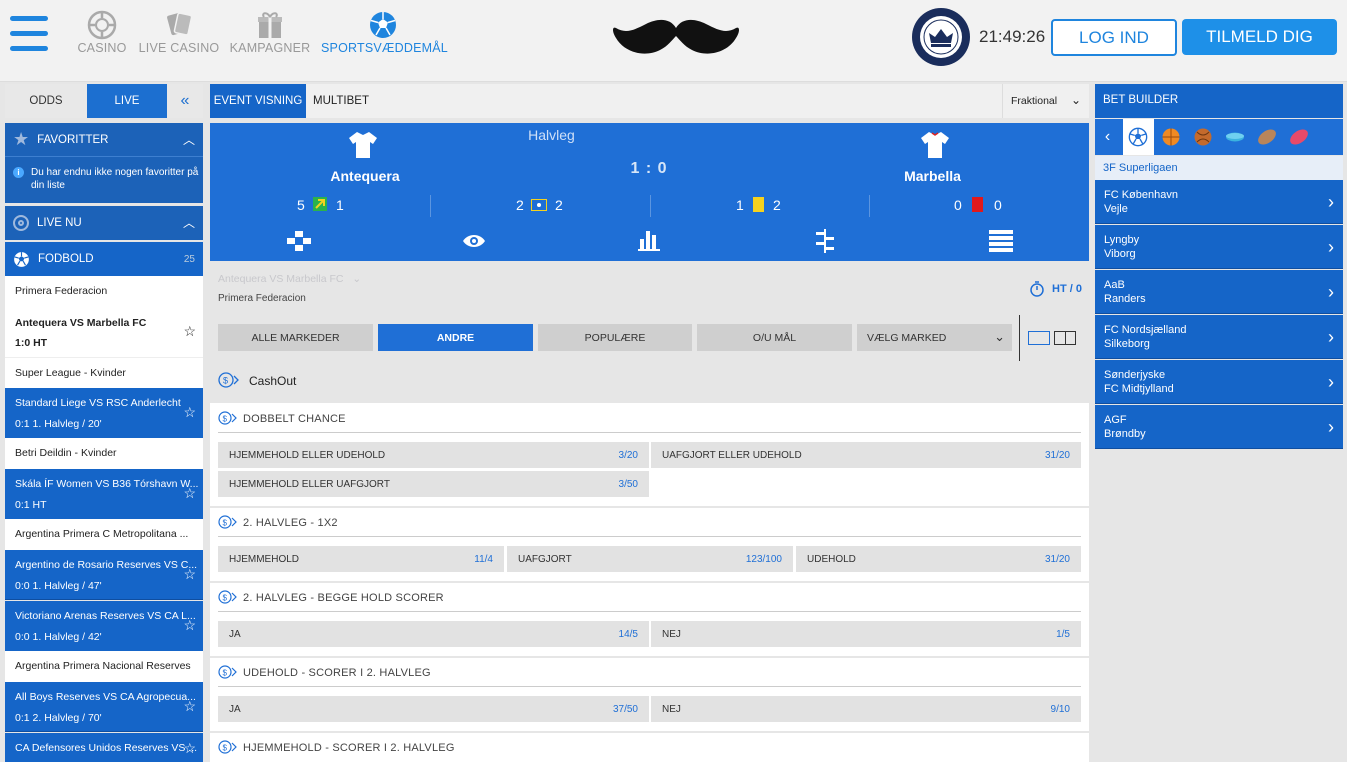  I want to click on american-football-icon, so click(1299, 138).